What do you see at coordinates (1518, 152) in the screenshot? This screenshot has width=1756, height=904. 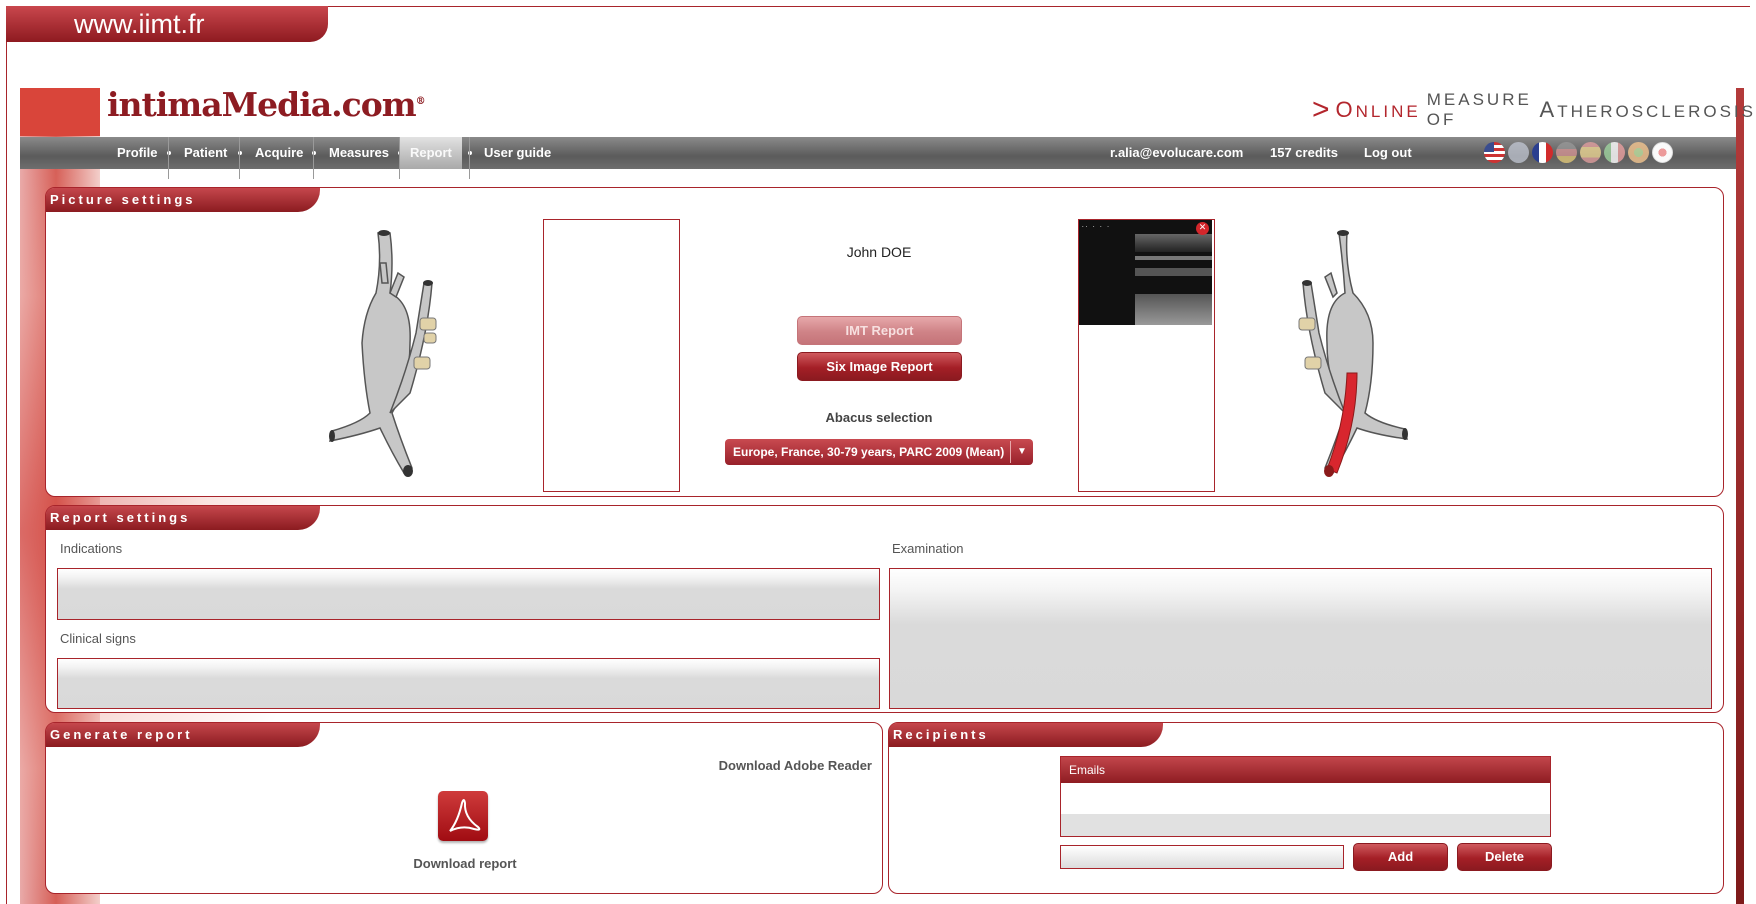 I see `uk-flag-icon` at bounding box center [1518, 152].